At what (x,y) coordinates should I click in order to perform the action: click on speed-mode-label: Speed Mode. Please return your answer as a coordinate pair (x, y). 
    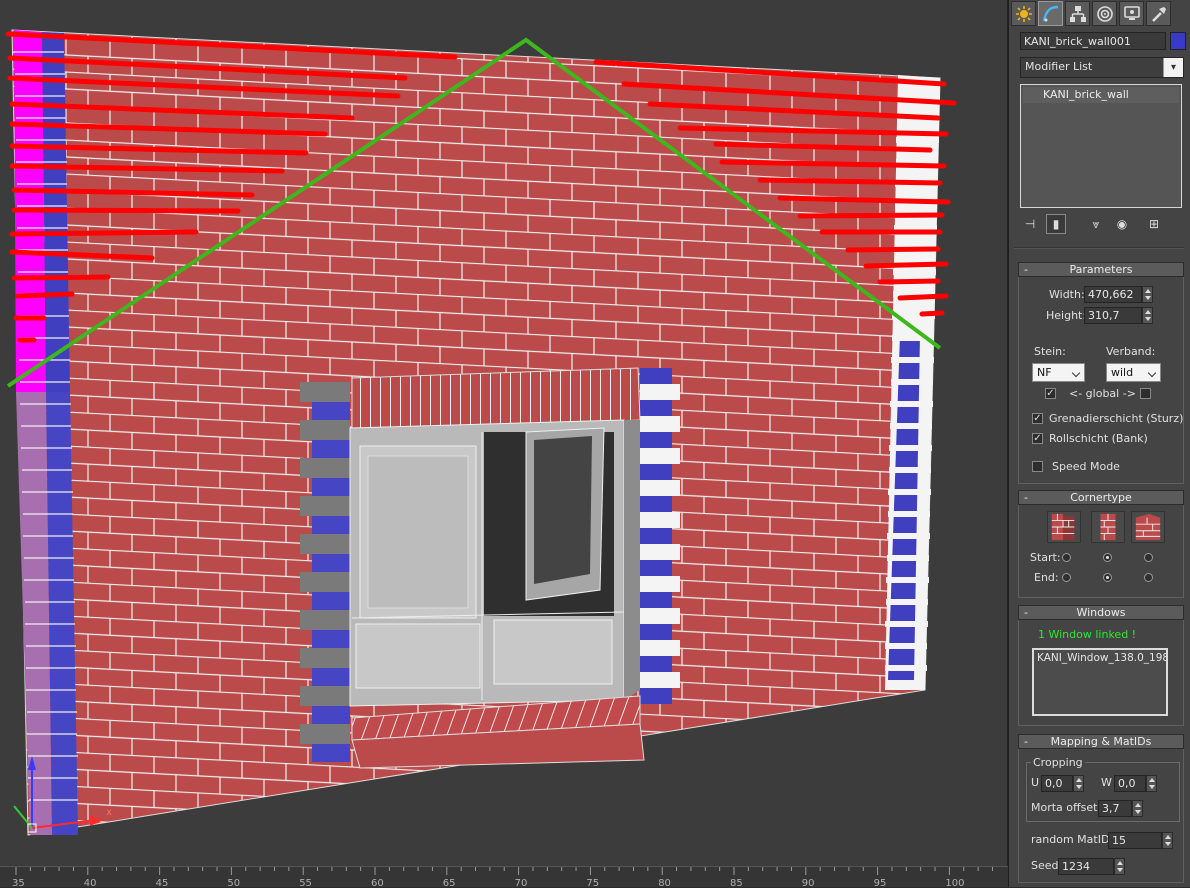
    Looking at the image, I should click on (1086, 466).